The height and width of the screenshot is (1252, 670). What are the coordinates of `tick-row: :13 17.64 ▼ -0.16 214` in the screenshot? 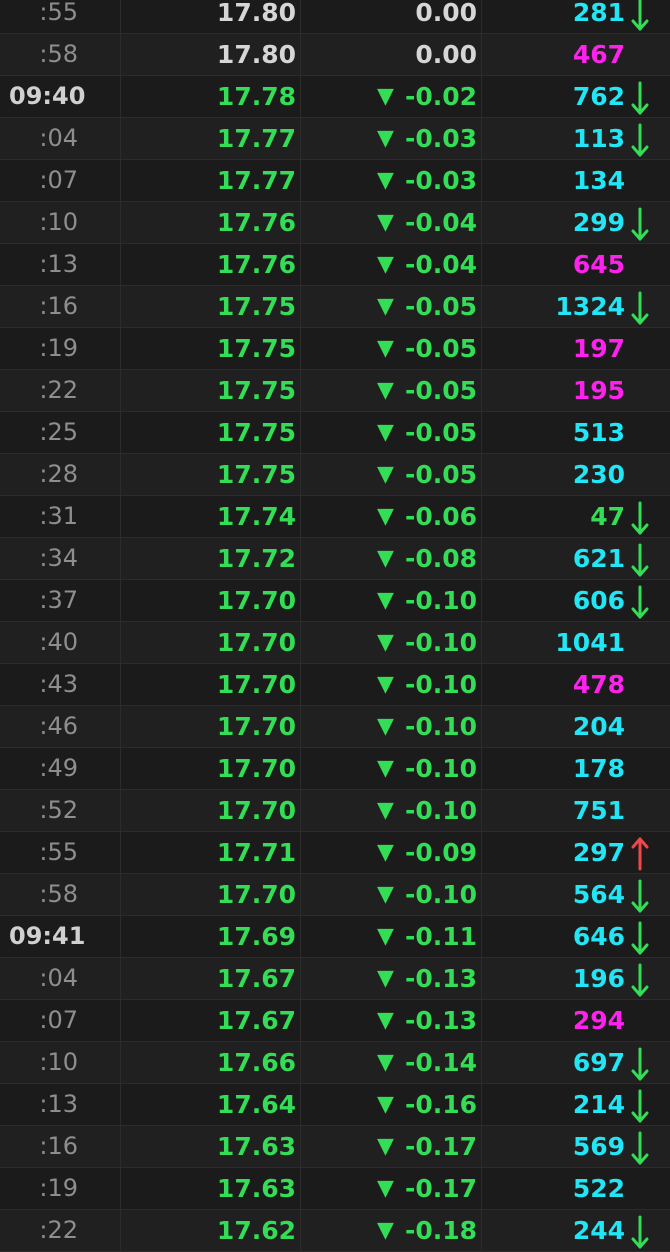 It's located at (335, 1105).